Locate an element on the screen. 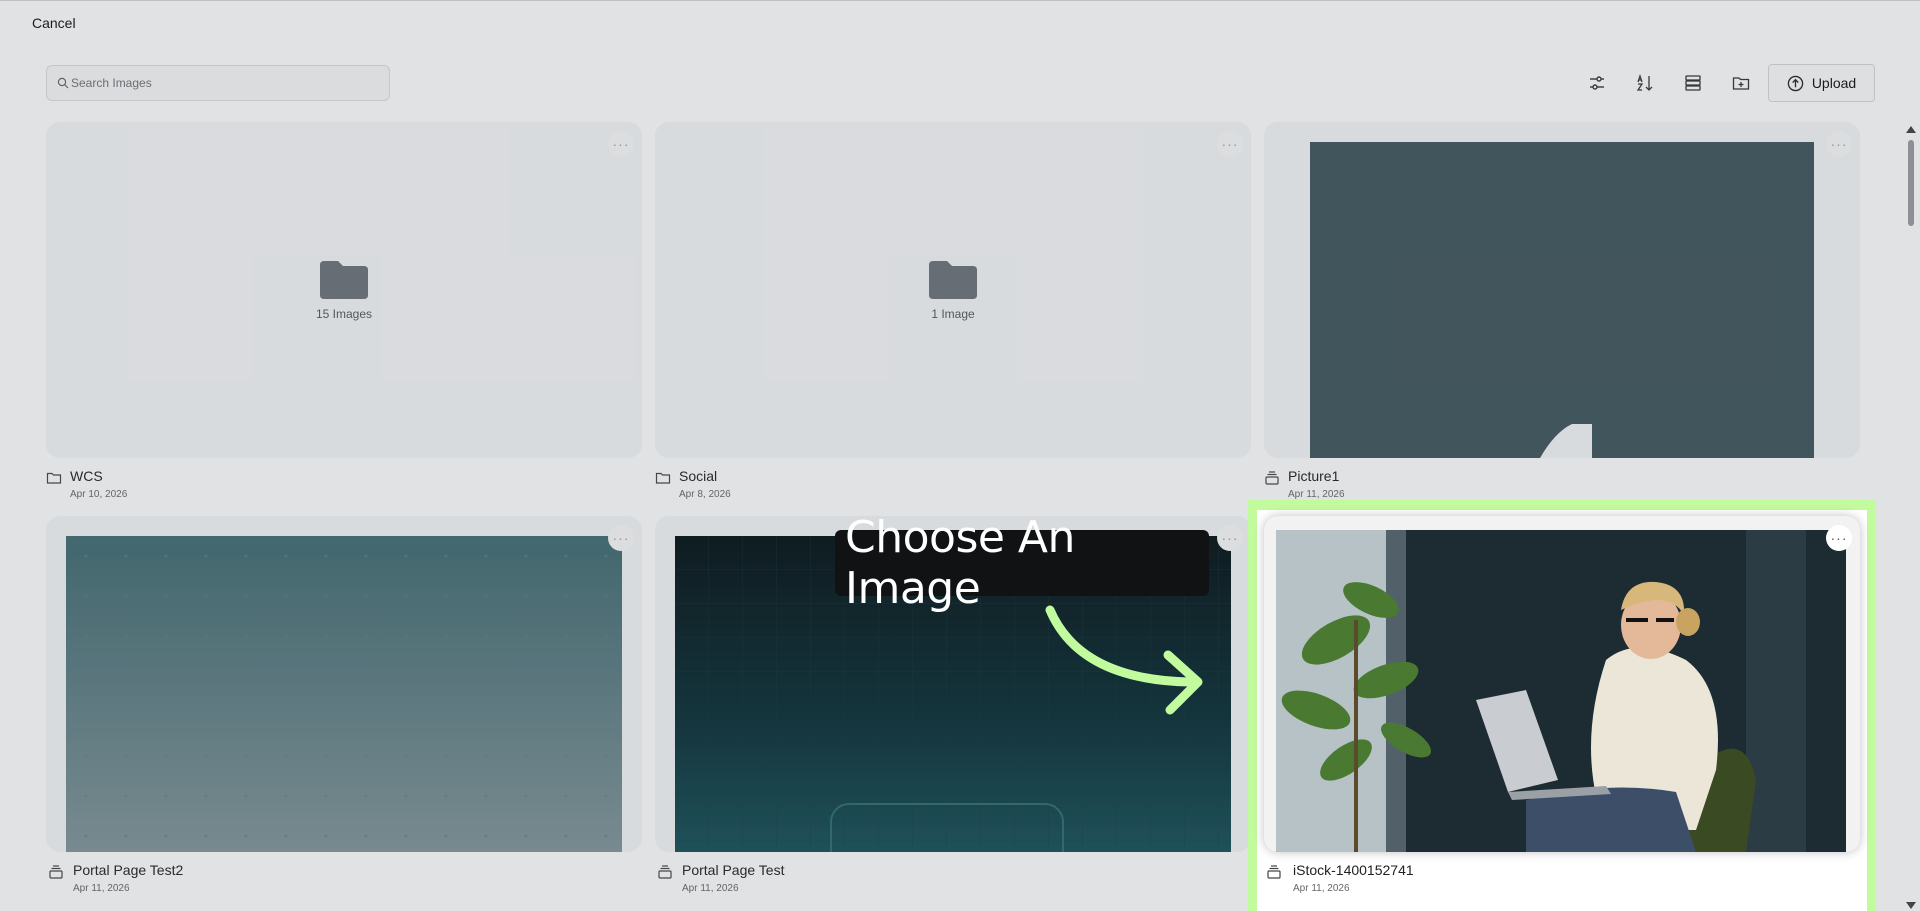 The height and width of the screenshot is (911, 1920). folder-plus-icon is located at coordinates (1741, 83).